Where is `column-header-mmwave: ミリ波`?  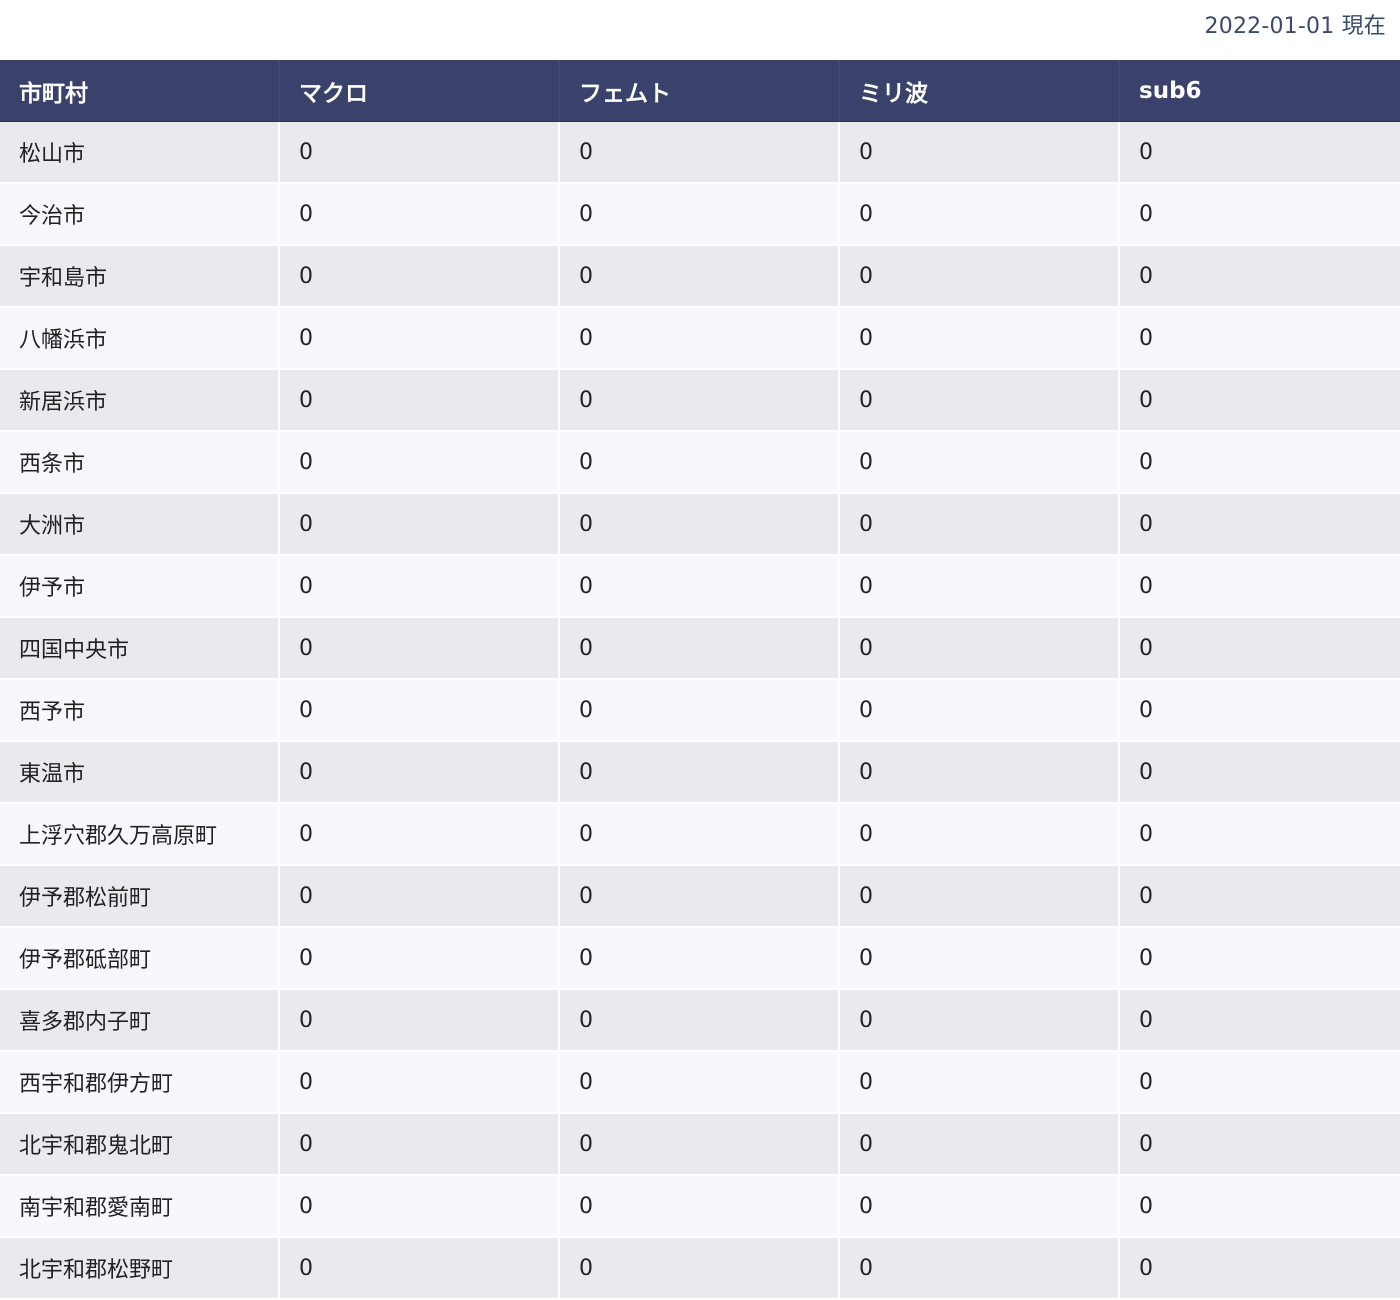
column-header-mmwave: ミリ波 is located at coordinates (980, 91).